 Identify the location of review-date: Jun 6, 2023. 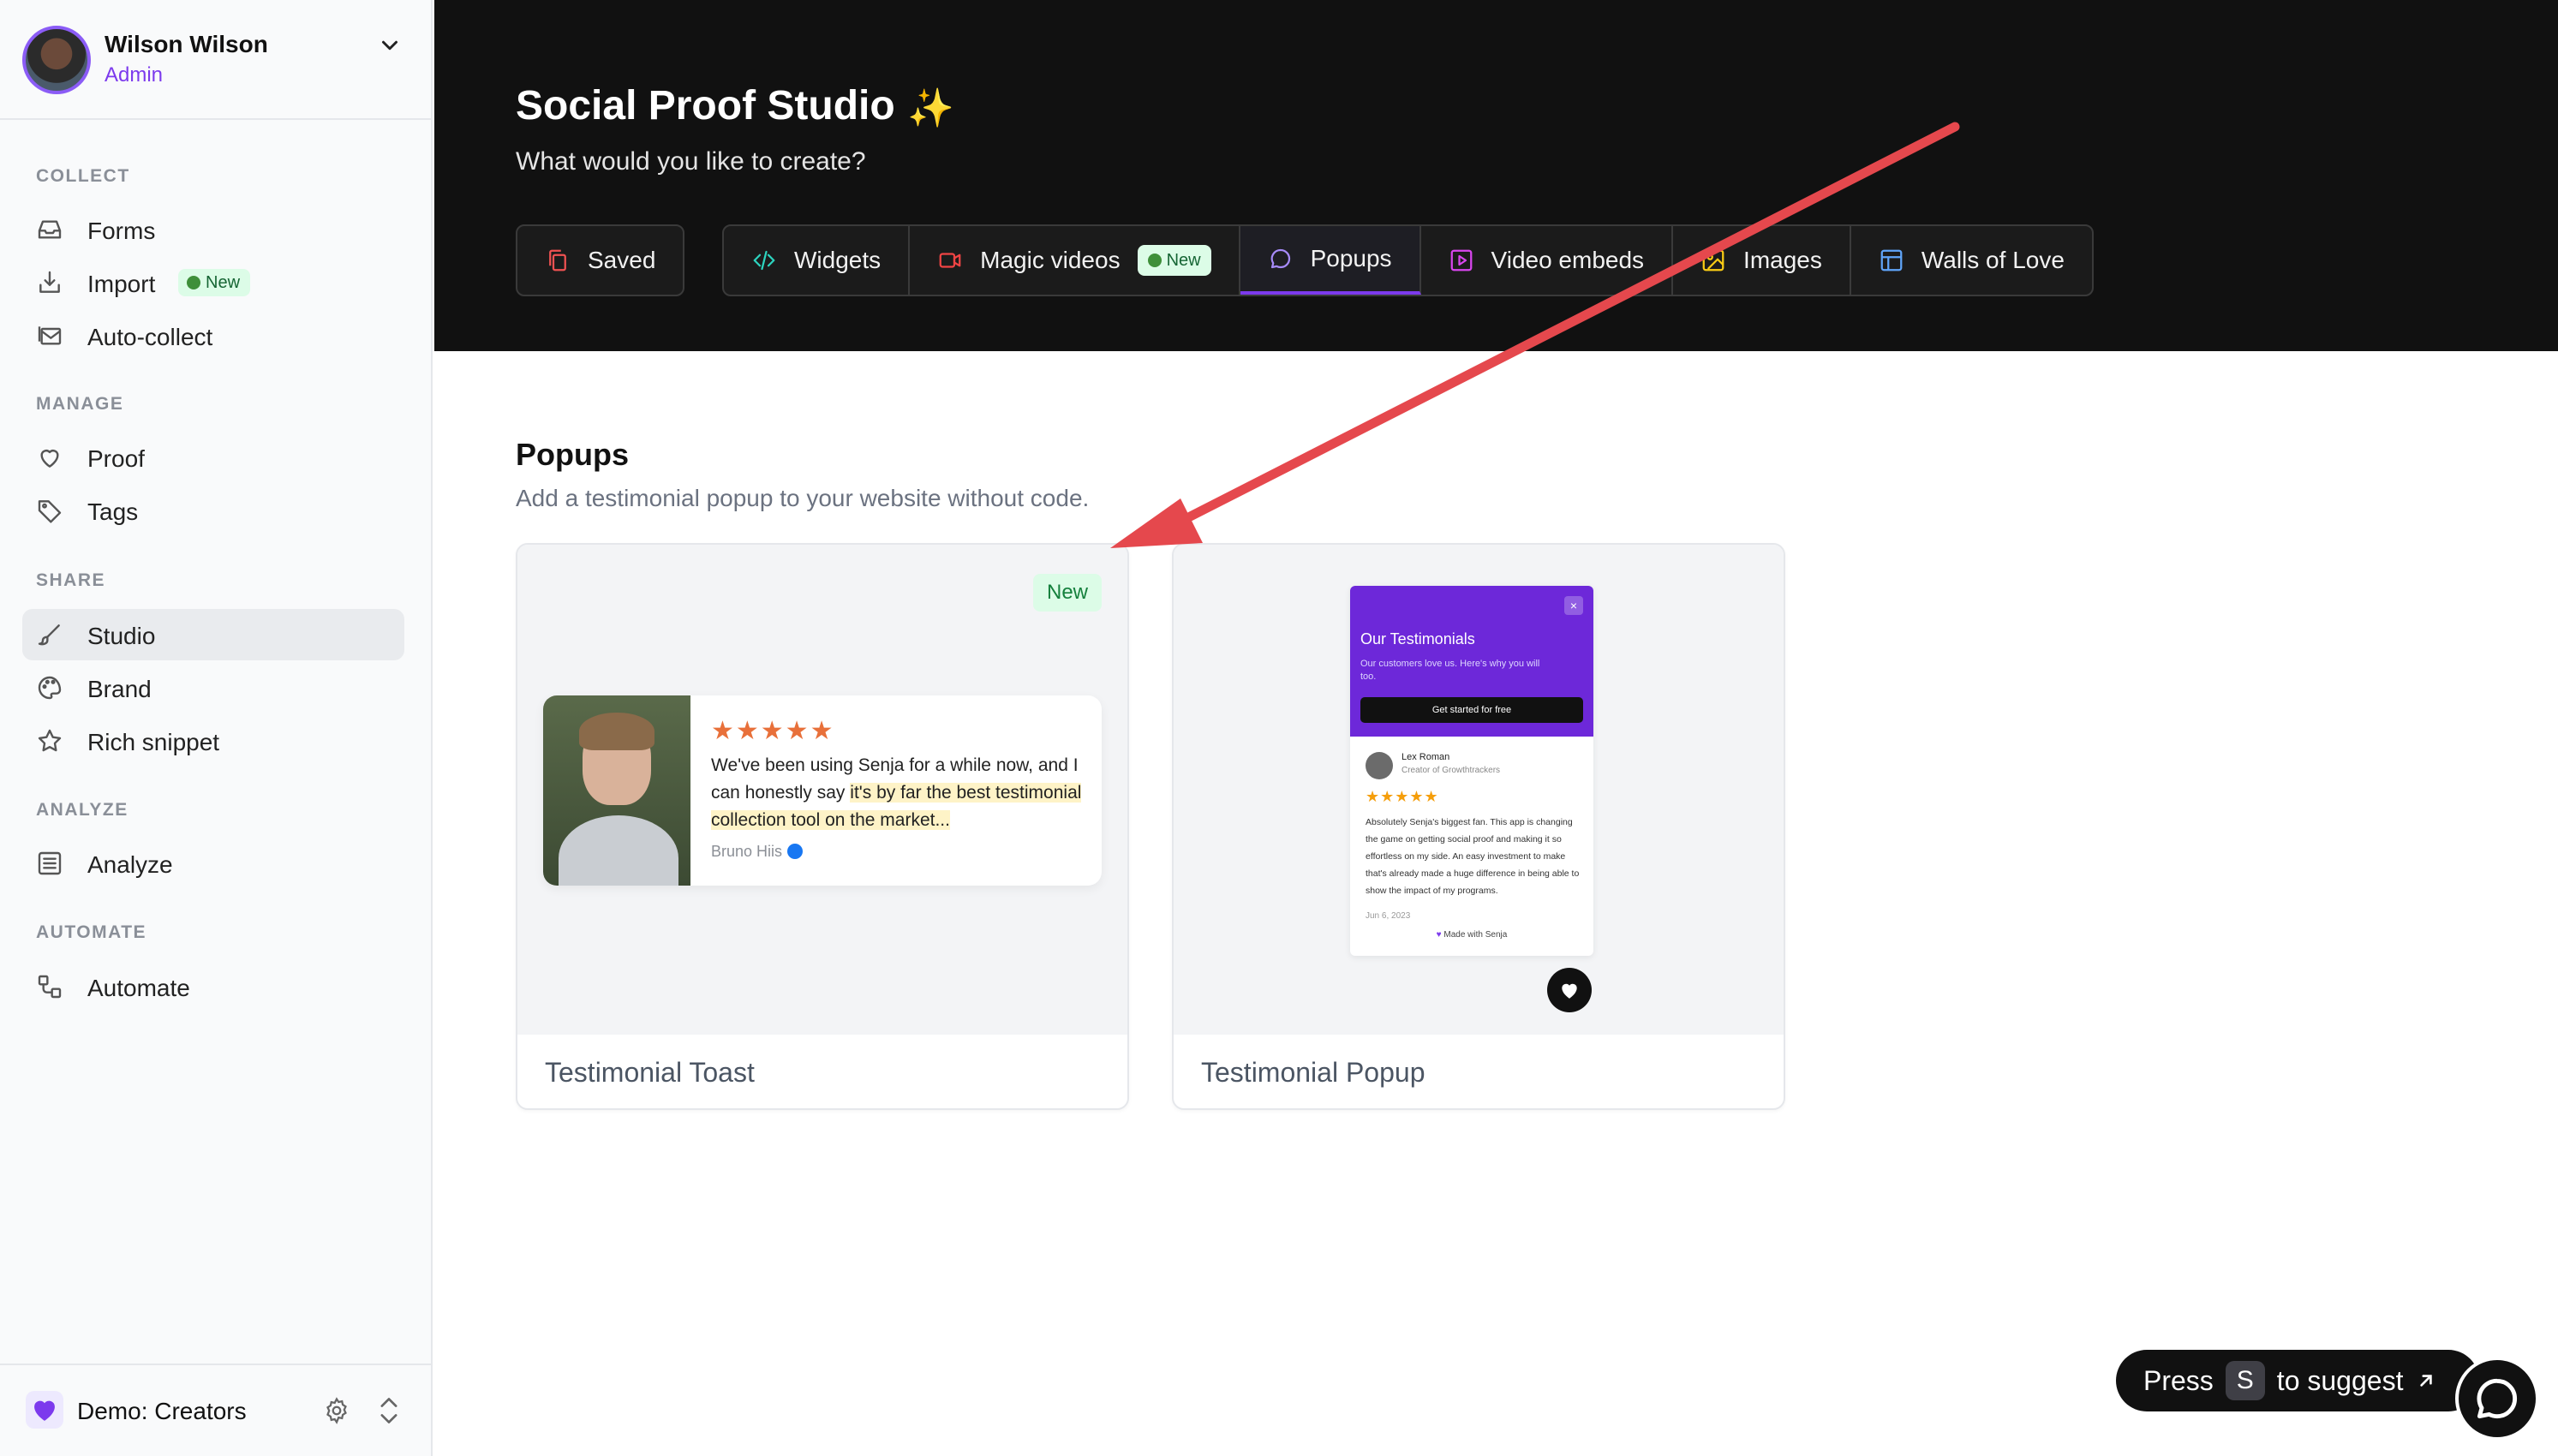
(1389, 916).